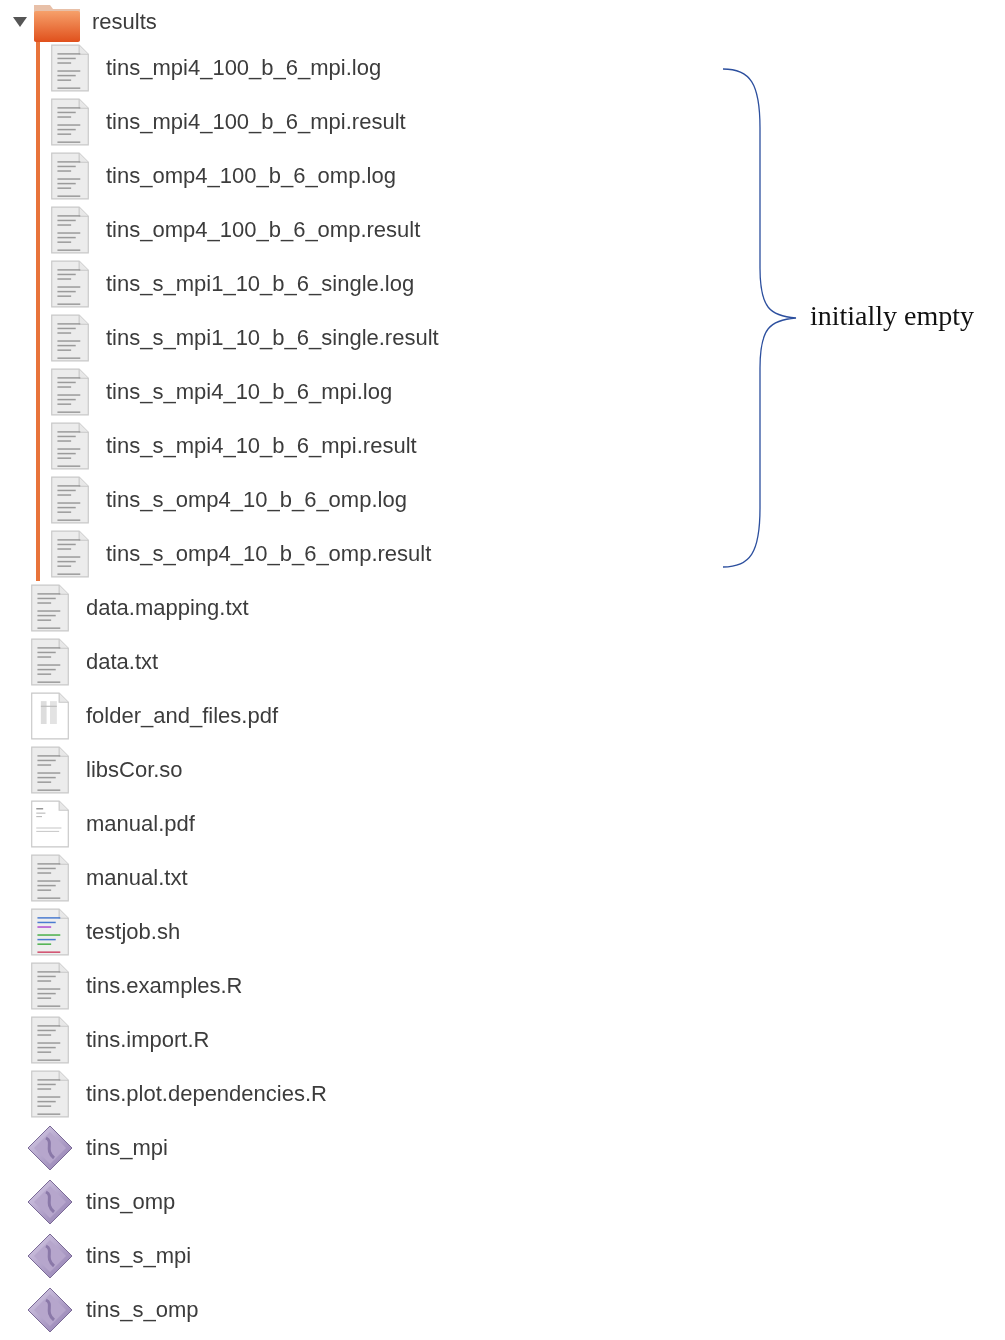 This screenshot has width=1005, height=1340. I want to click on file-name: tins_s_mpi4_10_b_6_mpi.result, so click(261, 446).